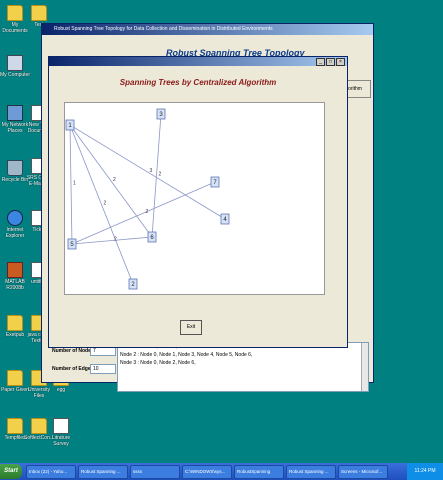  I want to click on computer-icon, so click(15, 63).